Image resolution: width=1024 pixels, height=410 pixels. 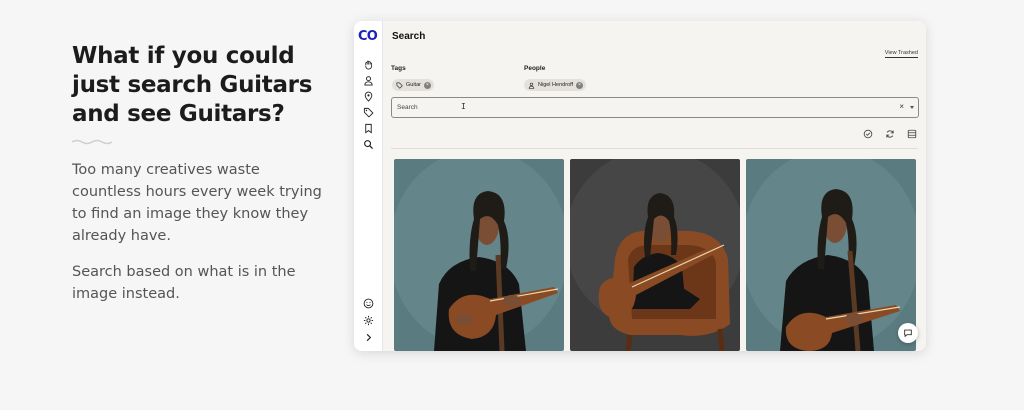 I want to click on search-input, so click(x=637, y=107).